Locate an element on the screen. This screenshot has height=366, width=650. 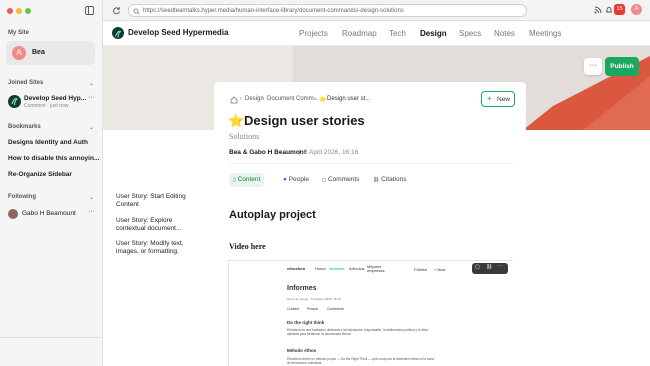
document-authors: Bea & Gabo H Beaumont is located at coordinates (267, 152).